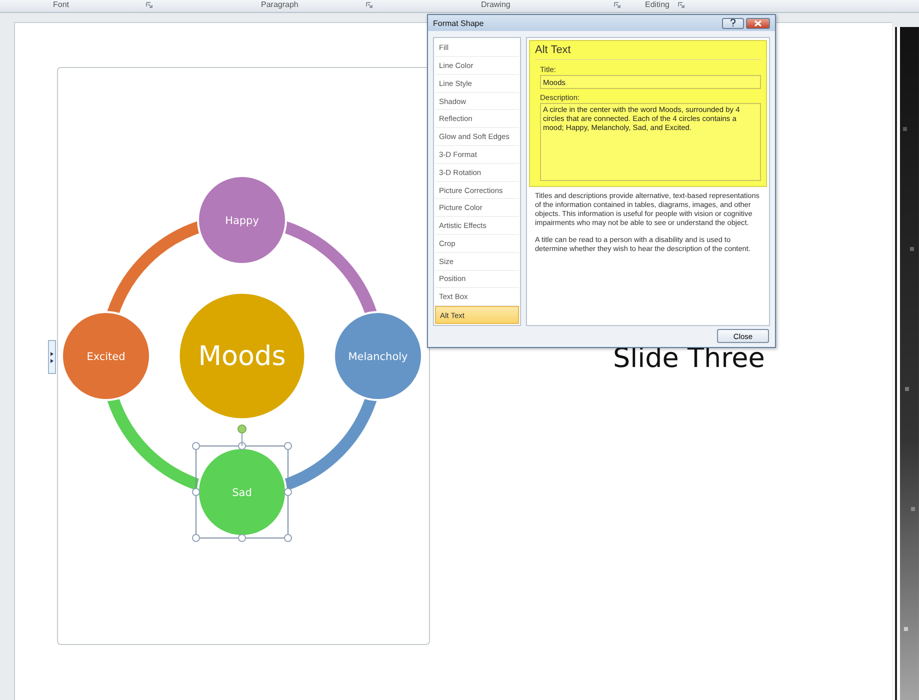 Image resolution: width=919 pixels, height=700 pixels. I want to click on mood-label: Melancholy, so click(378, 357).